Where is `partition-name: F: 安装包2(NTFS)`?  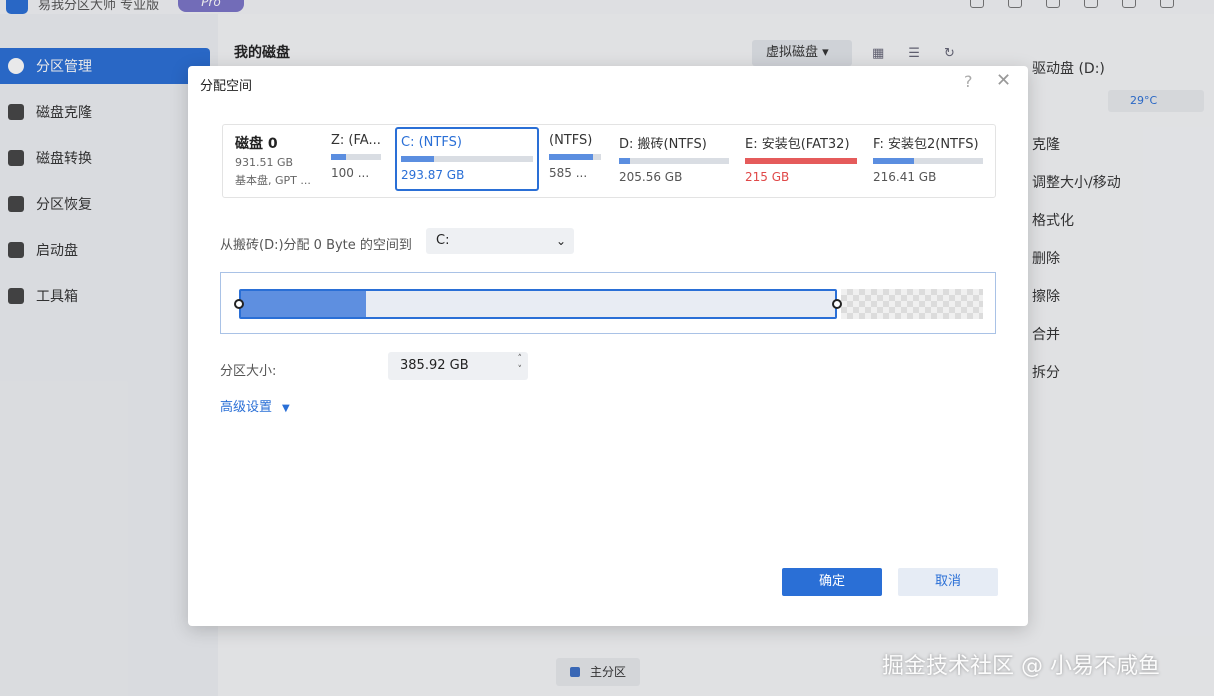 partition-name: F: 安装包2(NTFS) is located at coordinates (926, 144).